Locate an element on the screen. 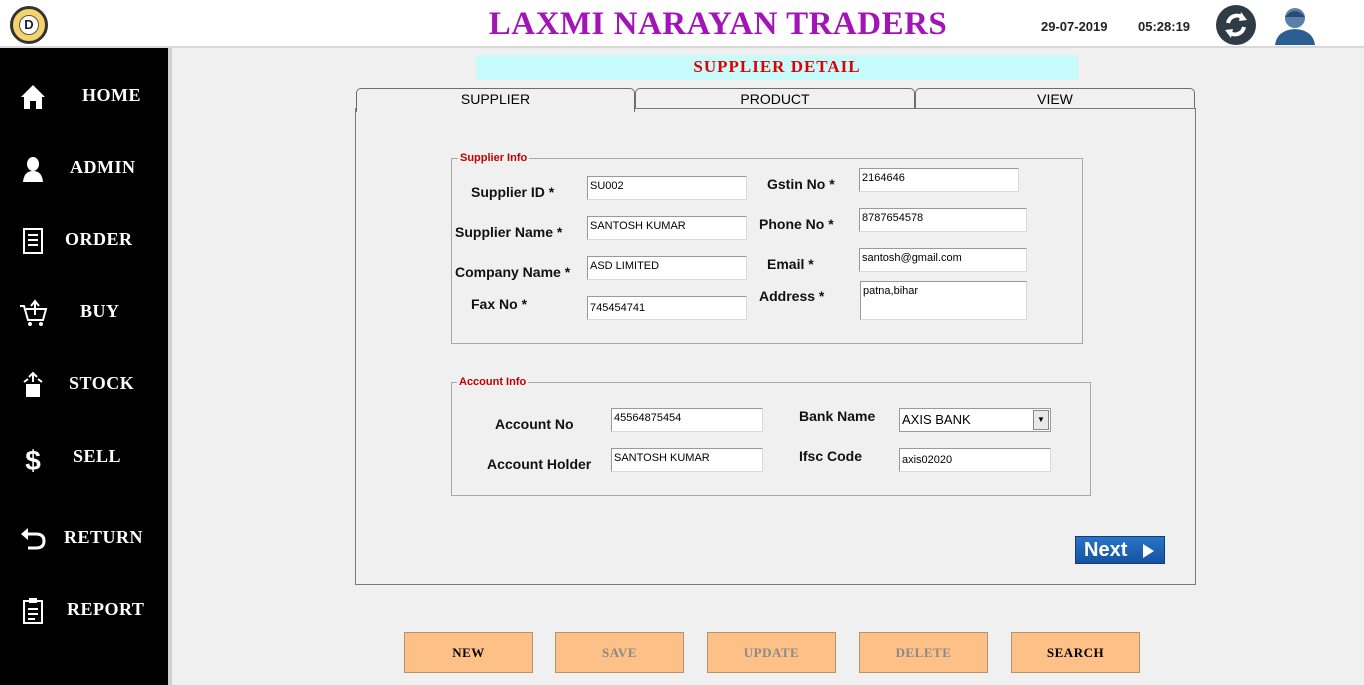 This screenshot has width=1364, height=685. supplier-name-label: Supplier Name * is located at coordinates (509, 232).